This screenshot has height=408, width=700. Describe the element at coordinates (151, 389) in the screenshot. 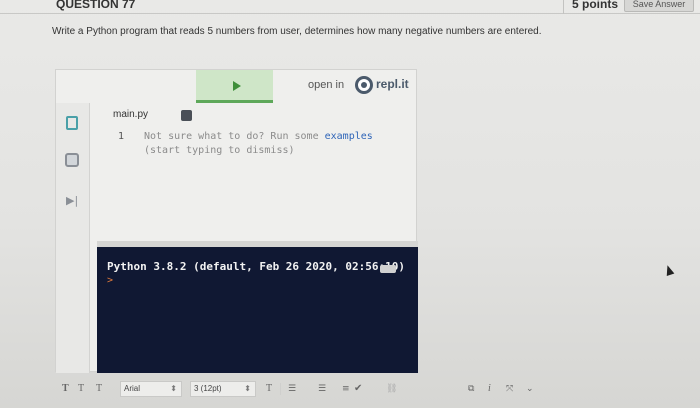

I see `font-family-select: Arial ⬍` at that location.